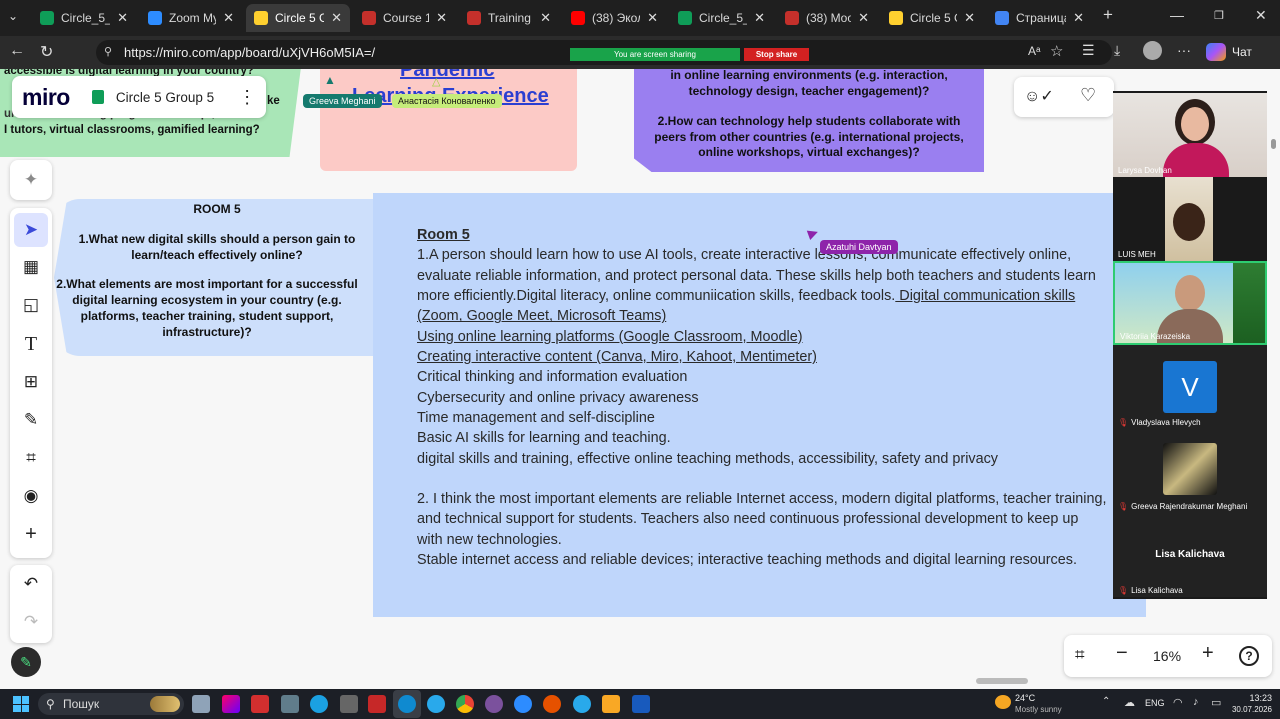 The image size is (1280, 719). I want to click on favorite-star-icon: ☆, so click(1056, 51).